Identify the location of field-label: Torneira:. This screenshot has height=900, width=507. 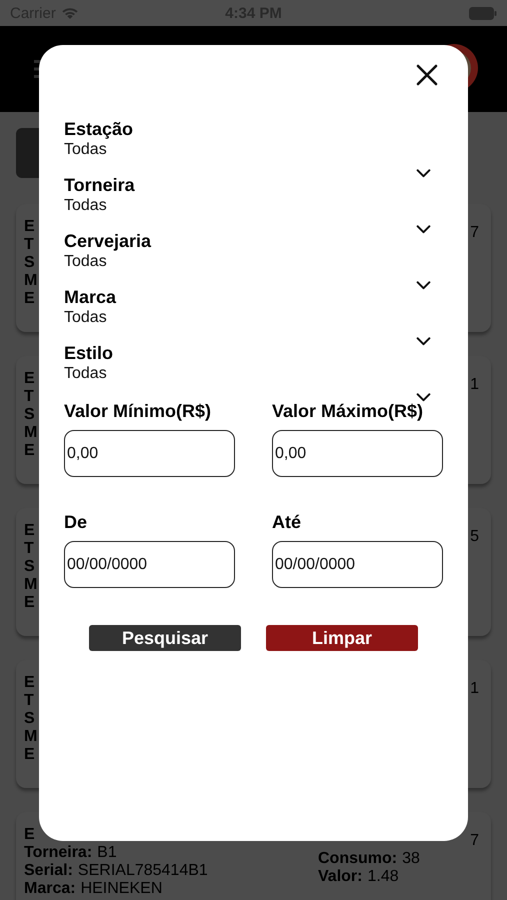
(58, 853).